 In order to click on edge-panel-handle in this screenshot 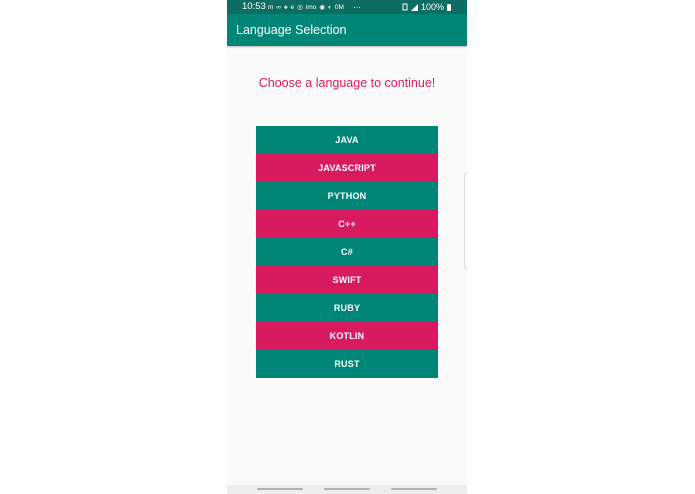, I will do `click(466, 221)`.